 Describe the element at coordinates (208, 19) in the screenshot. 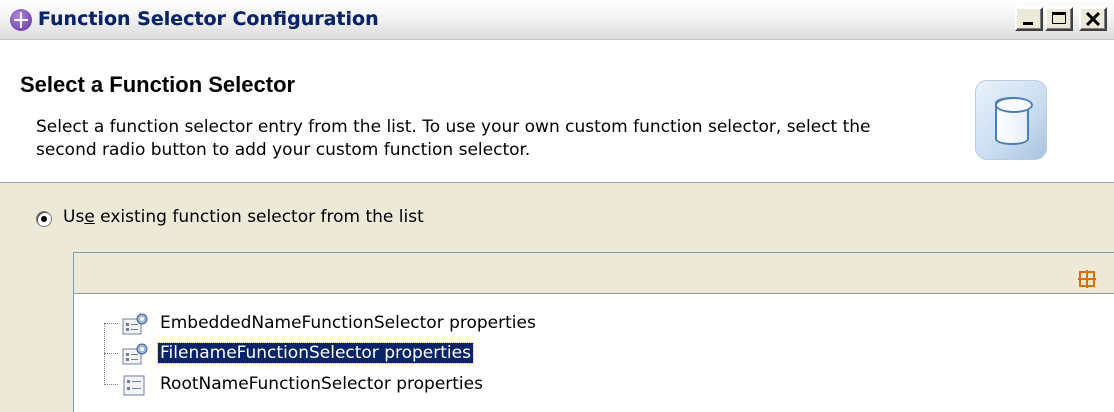

I see `window-title: Function Selector Configuration` at that location.